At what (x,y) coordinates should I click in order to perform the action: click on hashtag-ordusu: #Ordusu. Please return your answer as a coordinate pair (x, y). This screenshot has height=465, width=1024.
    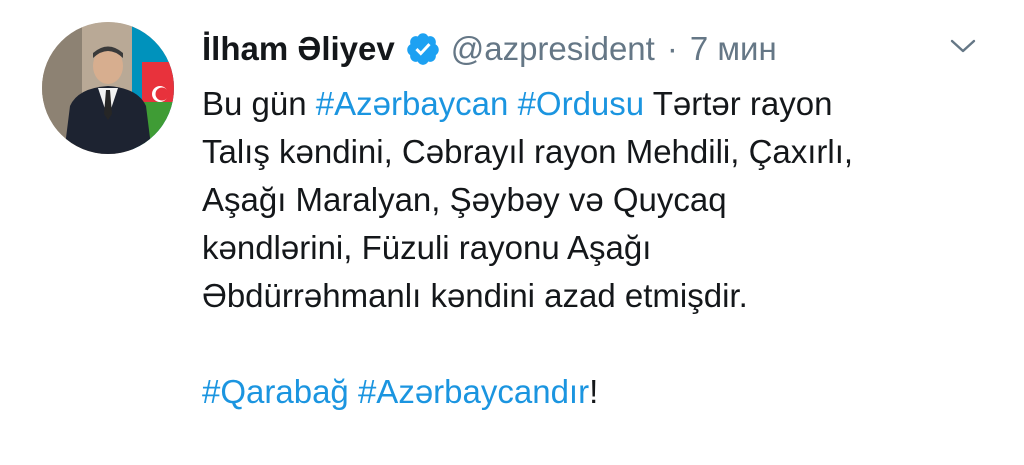
    Looking at the image, I should click on (581, 103).